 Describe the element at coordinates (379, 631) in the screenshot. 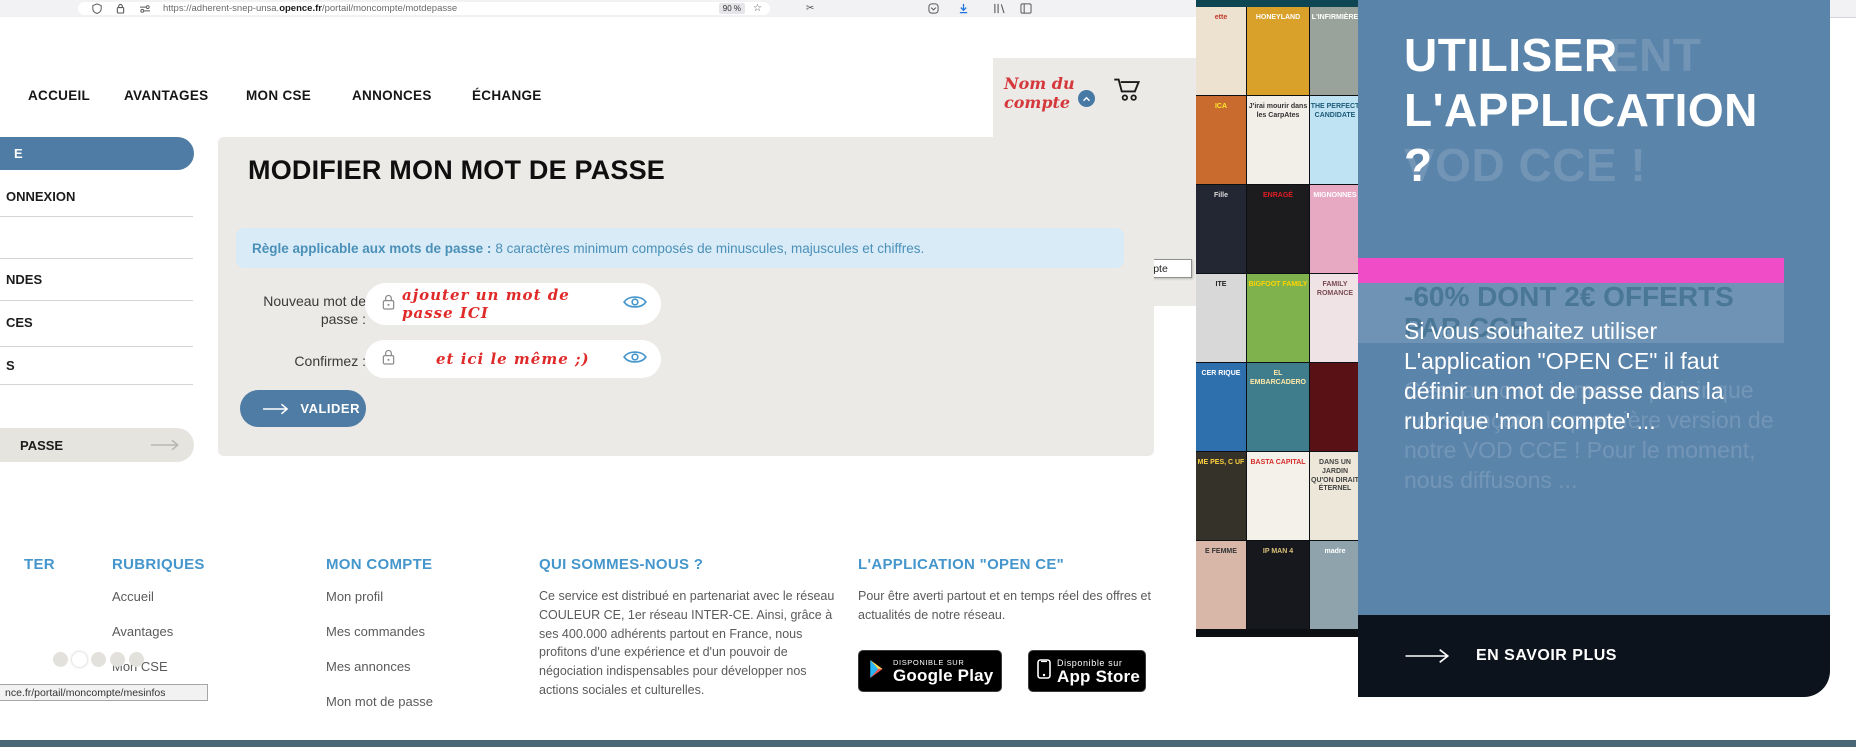

I see `footer-link: Mes commandes` at that location.